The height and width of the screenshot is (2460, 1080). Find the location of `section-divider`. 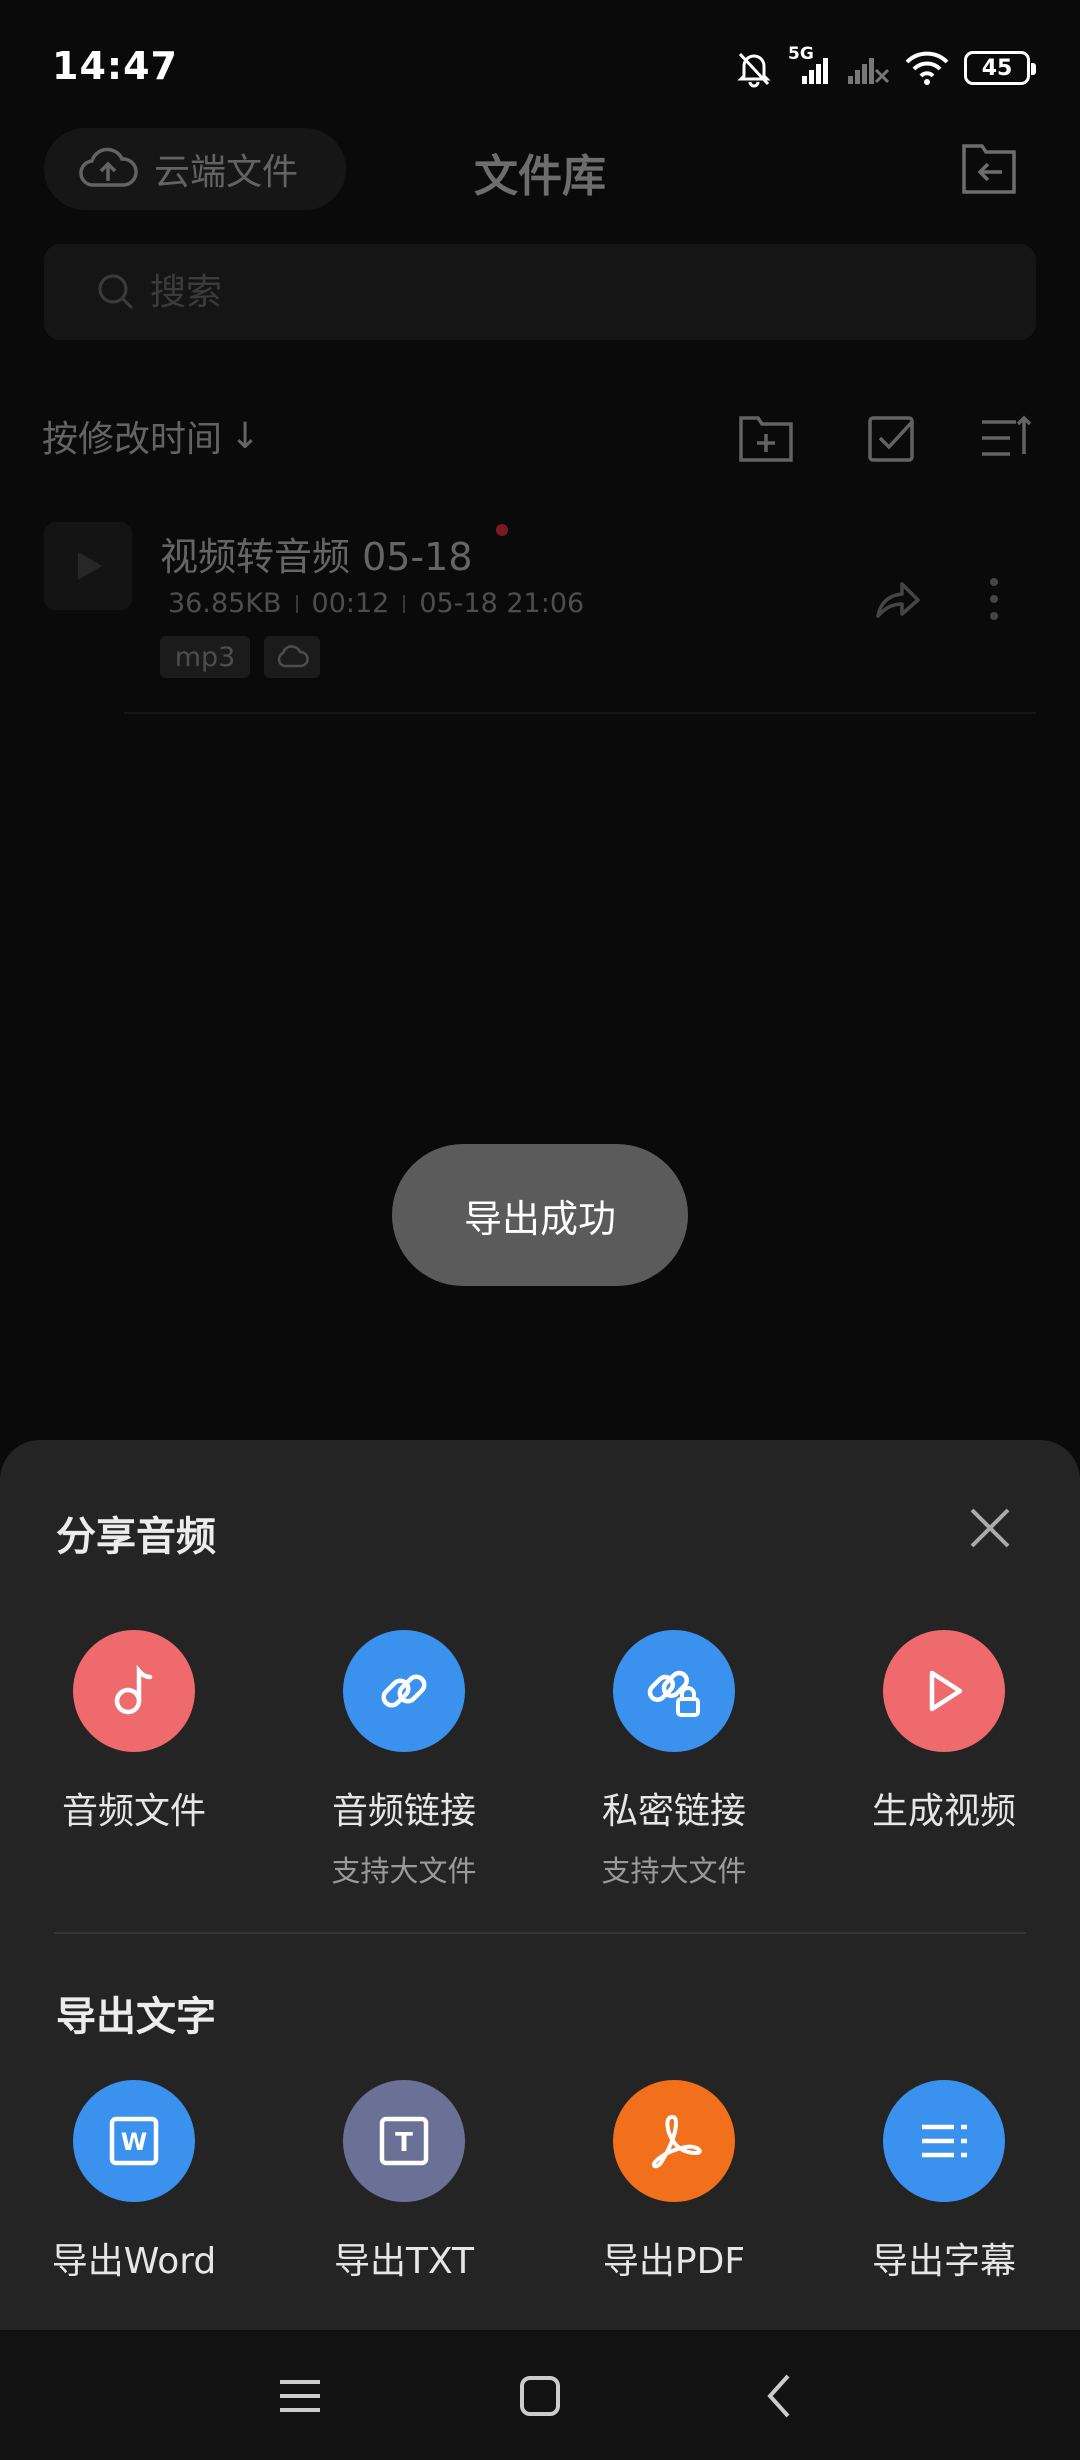

section-divider is located at coordinates (540, 1933).